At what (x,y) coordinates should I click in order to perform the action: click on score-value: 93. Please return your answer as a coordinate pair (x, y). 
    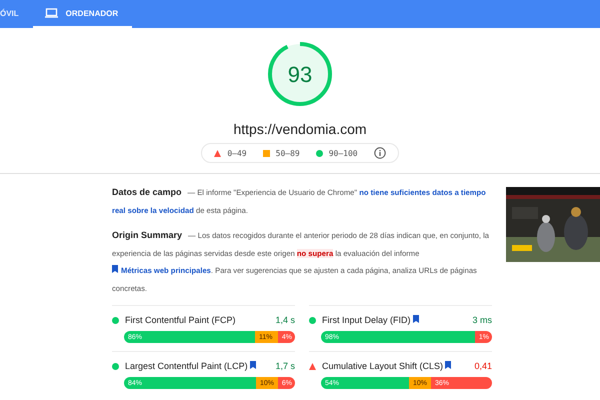
    Looking at the image, I should click on (300, 74).